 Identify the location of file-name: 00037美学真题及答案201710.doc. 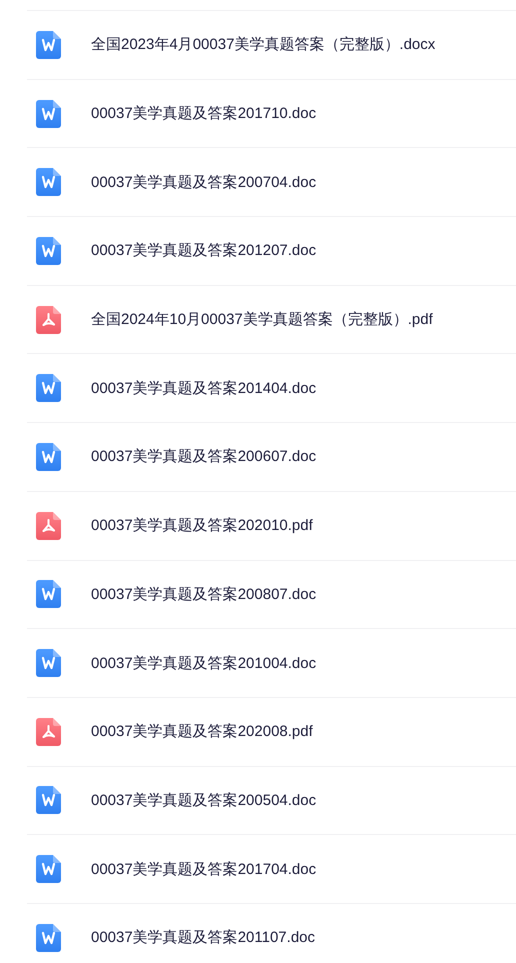
(203, 114).